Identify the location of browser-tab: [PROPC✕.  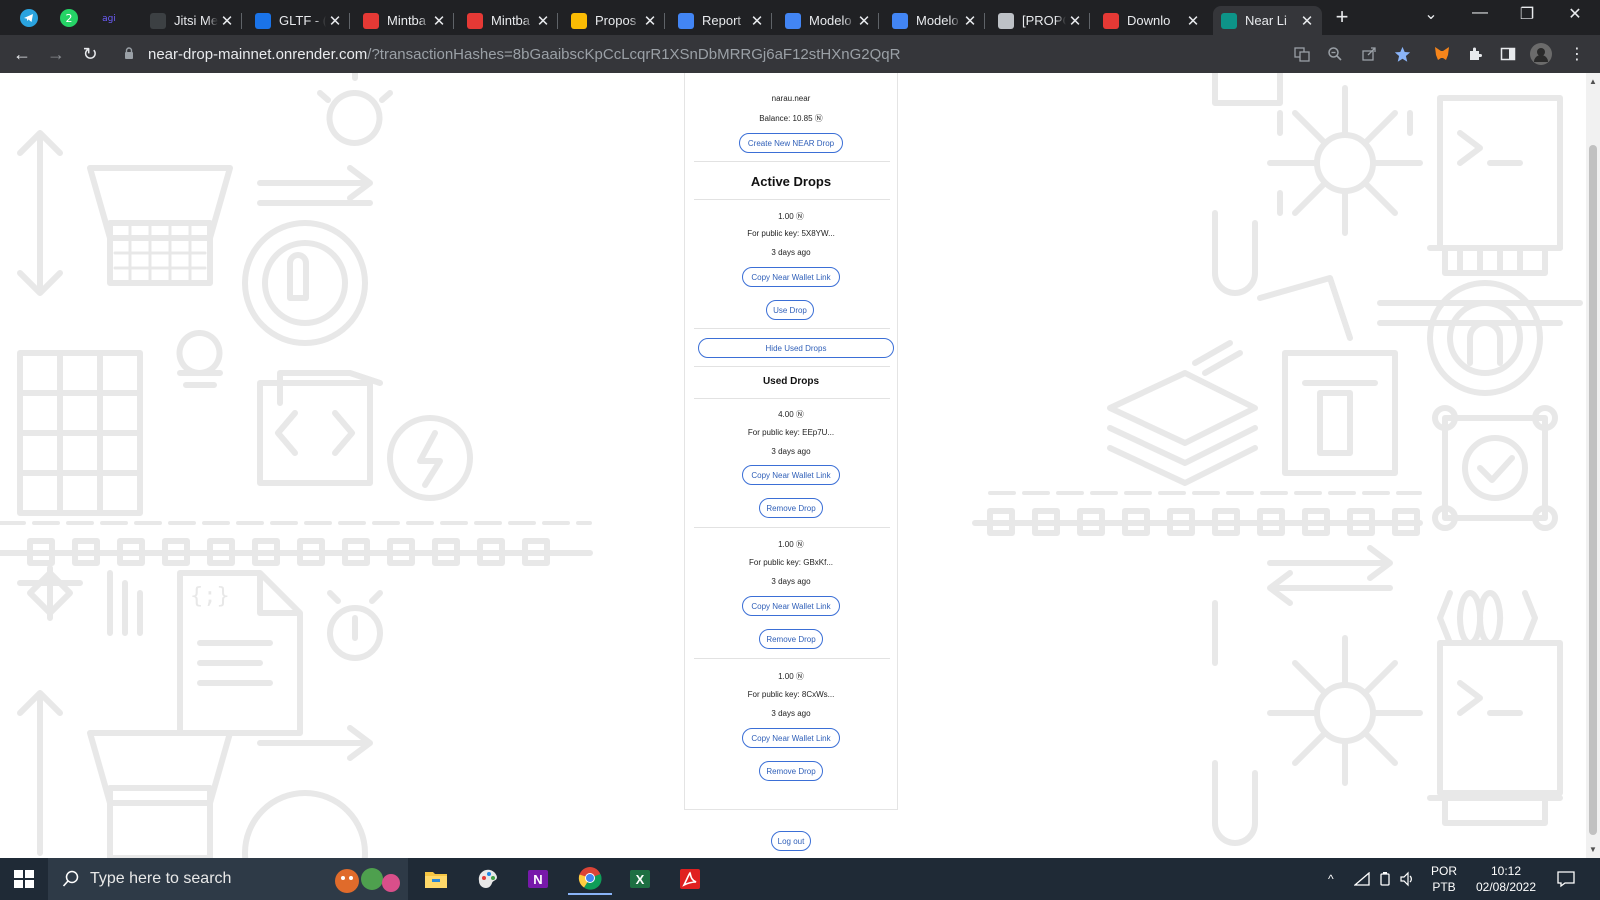
(1040, 20).